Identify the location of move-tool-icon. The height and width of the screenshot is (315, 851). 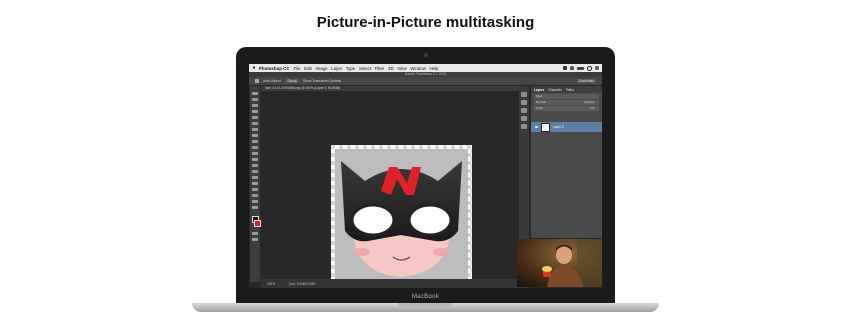
(257, 81).